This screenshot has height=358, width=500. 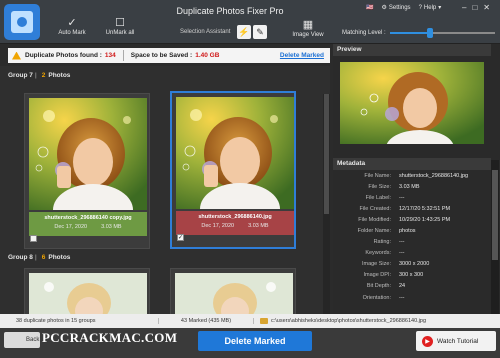 What do you see at coordinates (110, 337) in the screenshot?
I see `watermark: PCCRACKMAC.COM` at bounding box center [110, 337].